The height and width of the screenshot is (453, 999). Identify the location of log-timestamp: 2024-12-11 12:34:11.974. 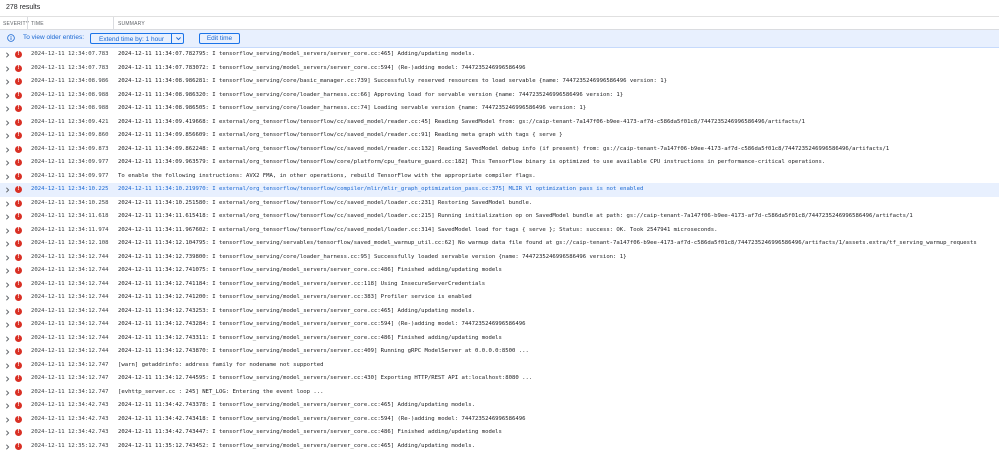
(69, 231).